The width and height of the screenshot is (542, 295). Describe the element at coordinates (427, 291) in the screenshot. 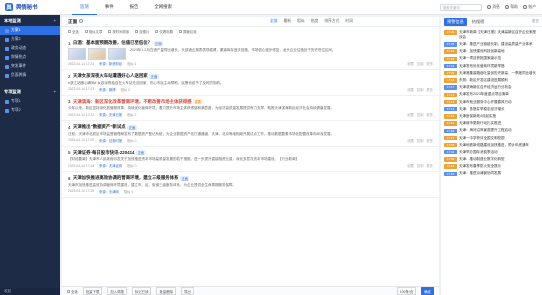

I see `confirm-button: 确定` at that location.